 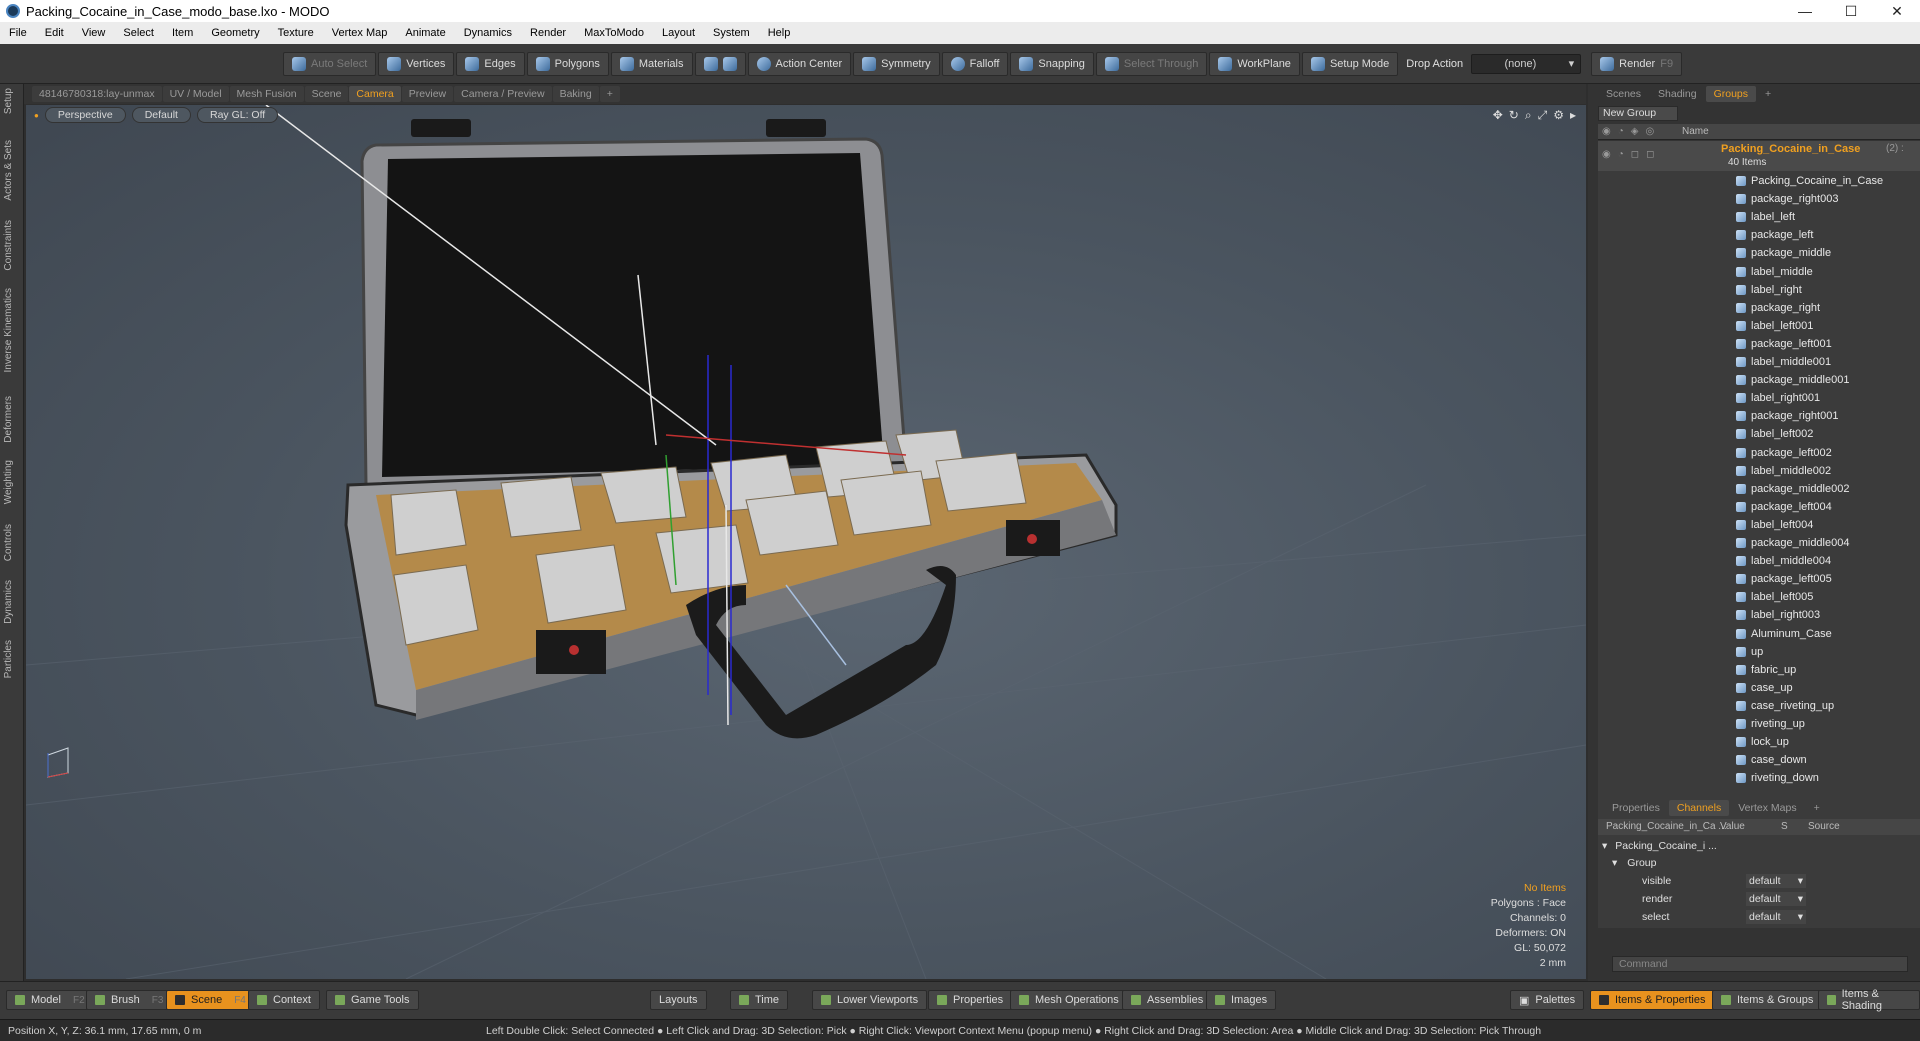 What do you see at coordinates (1699, 808) in the screenshot?
I see `tab-channels: Channels` at bounding box center [1699, 808].